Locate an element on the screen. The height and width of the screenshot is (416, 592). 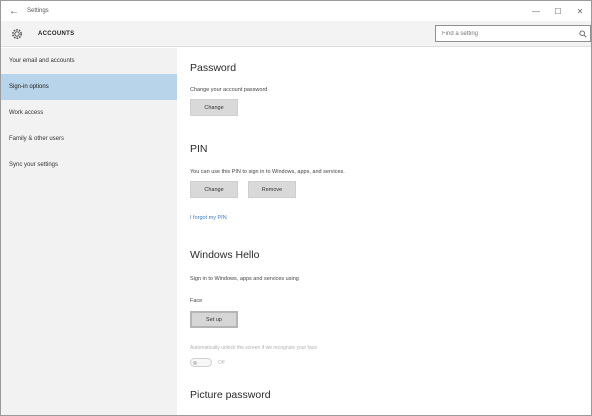
sidebar-item-label: Sign-in options is located at coordinates (29, 87).